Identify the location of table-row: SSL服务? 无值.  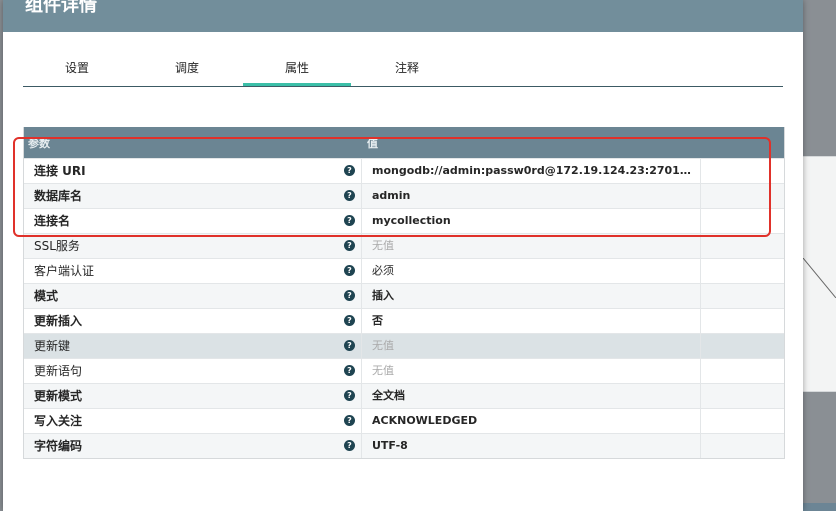
(404, 245).